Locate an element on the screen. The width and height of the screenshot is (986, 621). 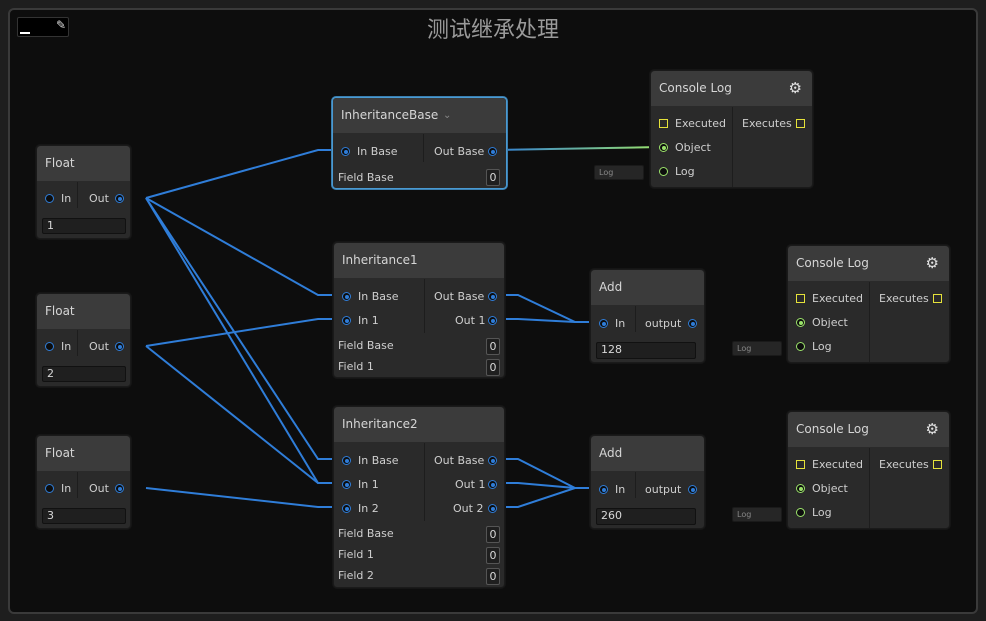
float-node-2: Float In Out 2 is located at coordinates (83, 340).